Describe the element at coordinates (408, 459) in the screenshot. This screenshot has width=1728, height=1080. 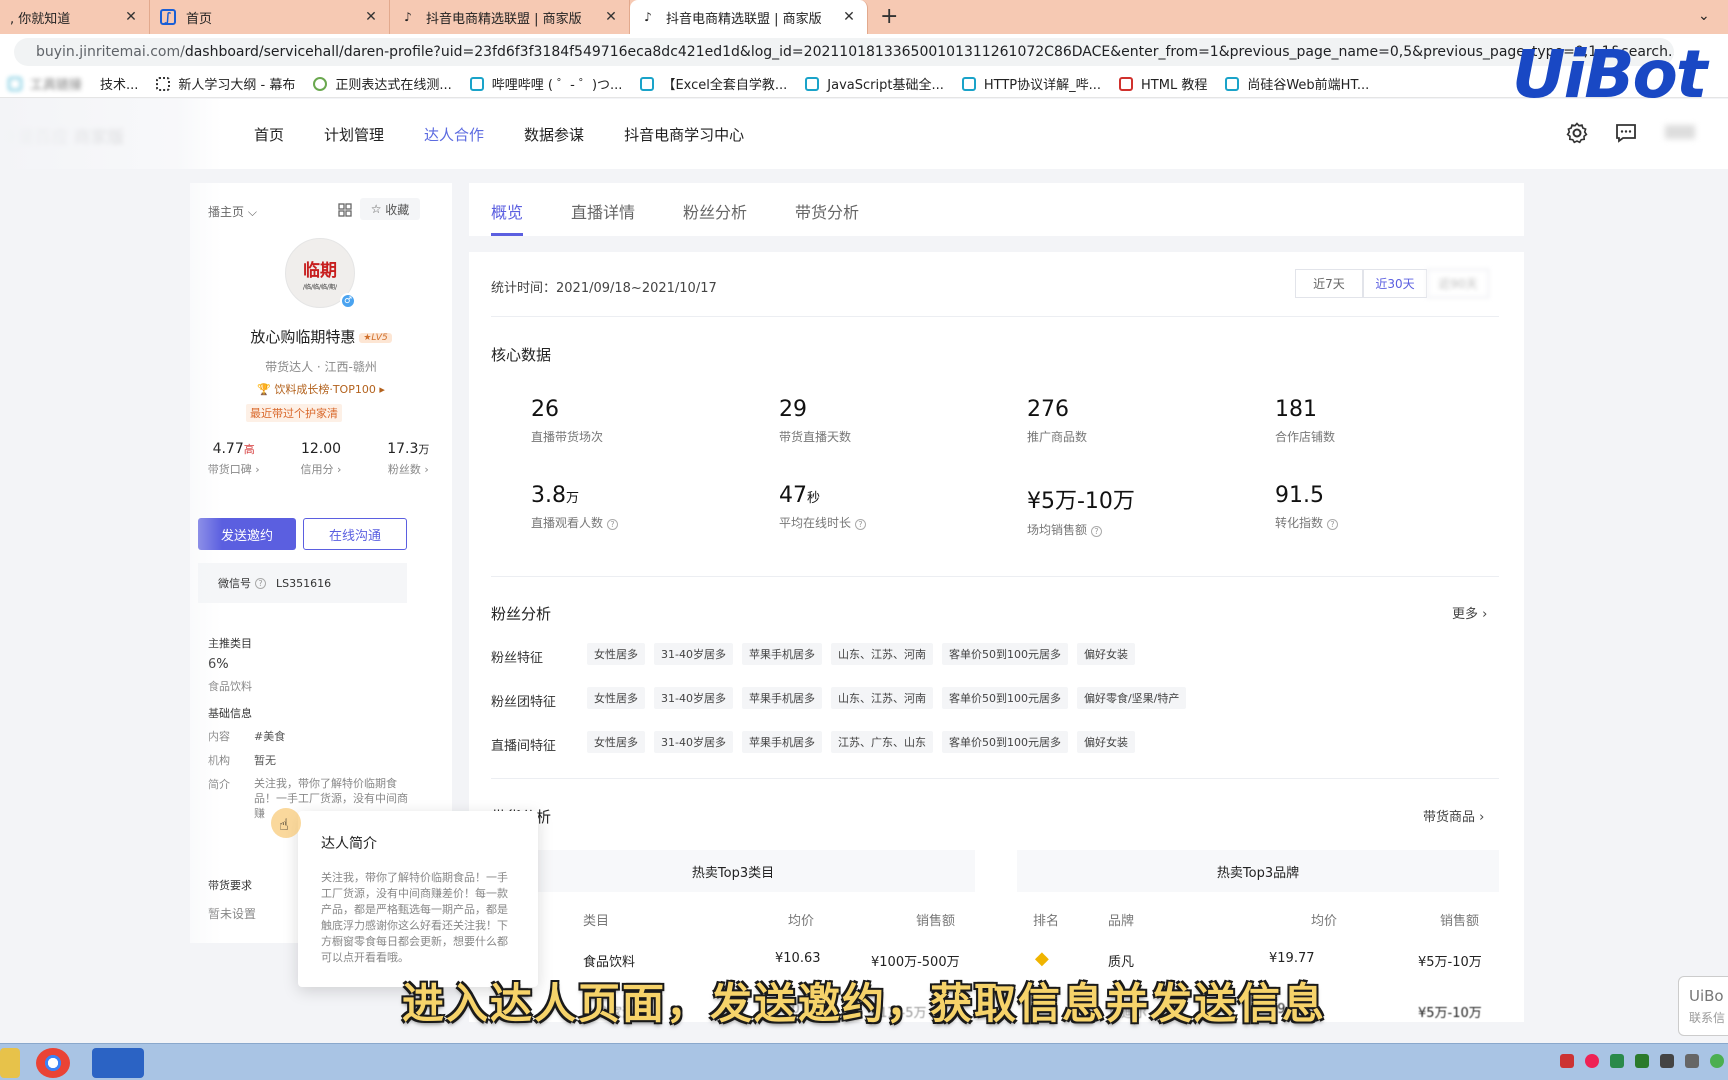
I see `stat-fans: 17.3万 粉丝数 ›` at that location.